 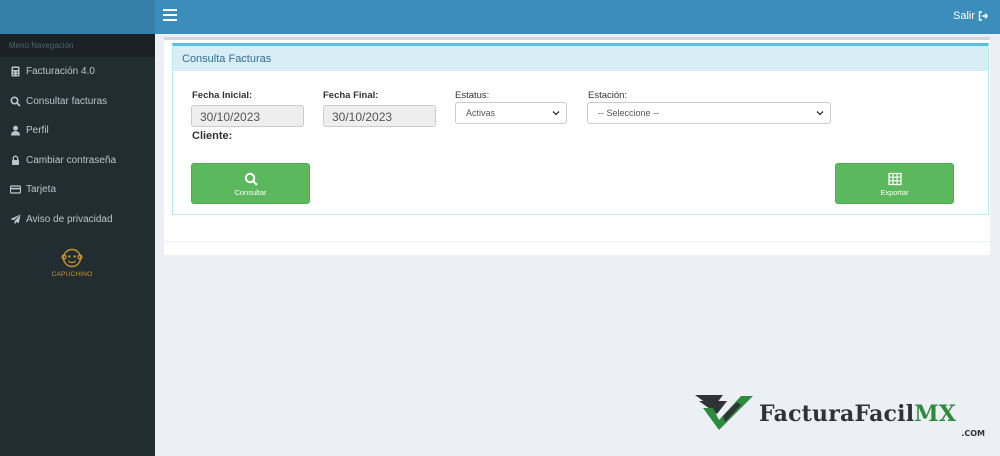 I want to click on watermark-suffix: .COM, so click(x=973, y=433).